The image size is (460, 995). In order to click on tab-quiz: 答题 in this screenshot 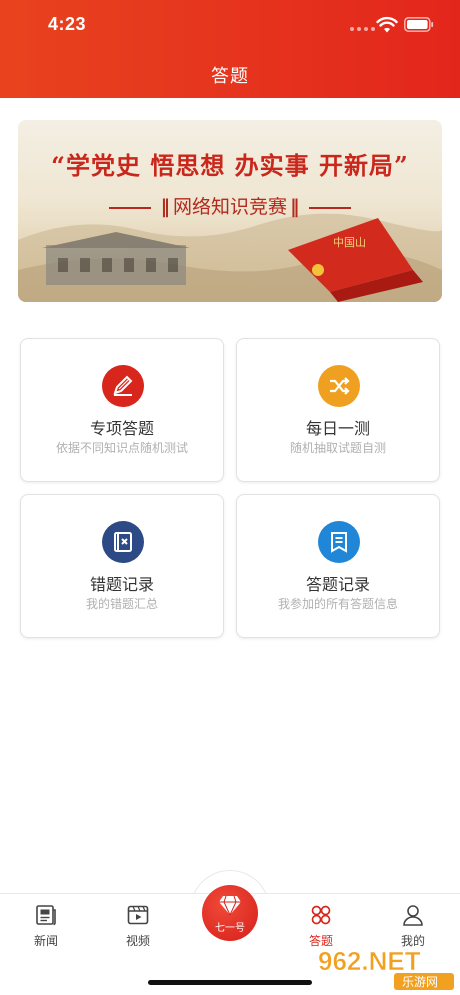, I will do `click(321, 925)`.